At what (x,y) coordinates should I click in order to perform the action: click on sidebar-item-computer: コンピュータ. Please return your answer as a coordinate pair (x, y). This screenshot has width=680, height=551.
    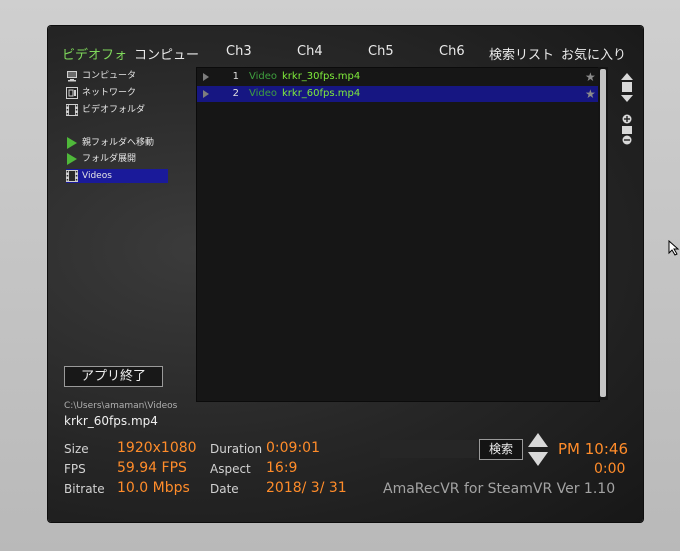
    Looking at the image, I should click on (117, 76).